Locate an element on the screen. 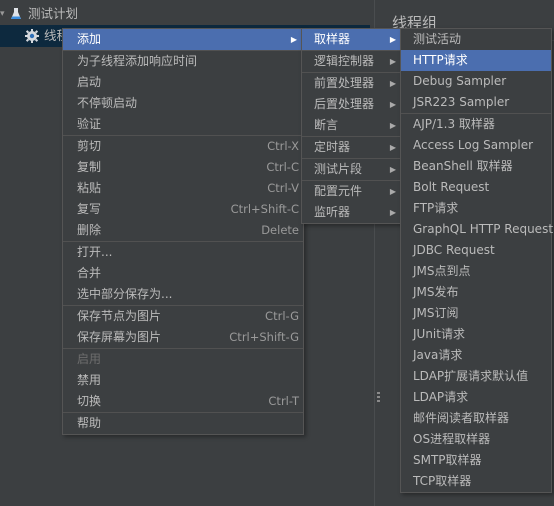 This screenshot has width=554, height=506. menu-item-label: 监听器 is located at coordinates (332, 212).